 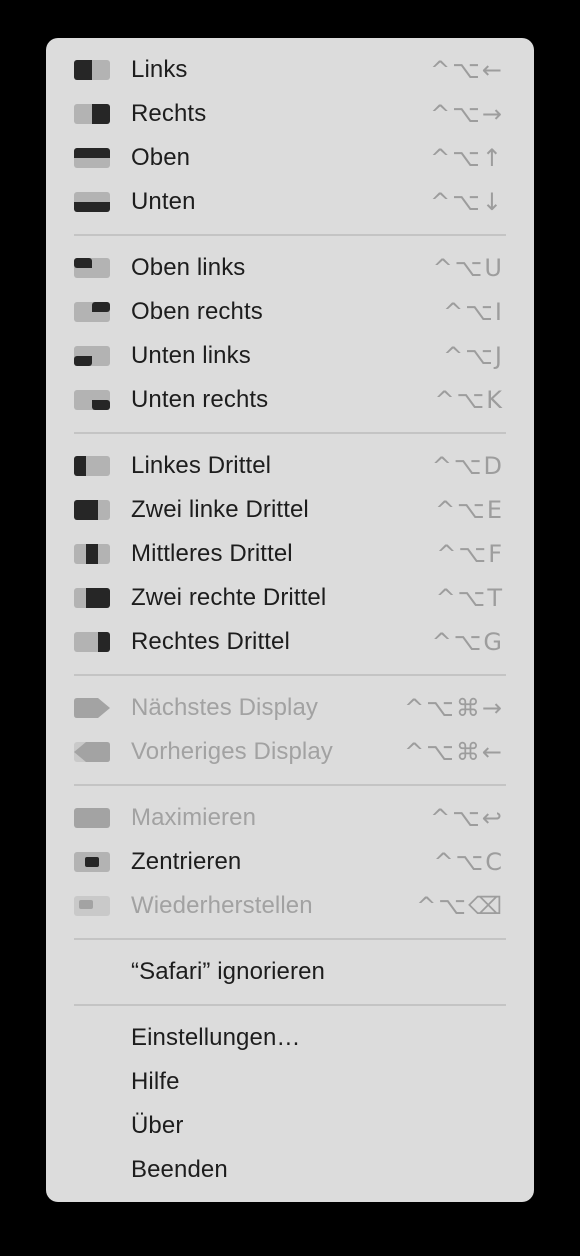 I want to click on menu-item-hilfe: Hilfe, so click(x=290, y=1082).